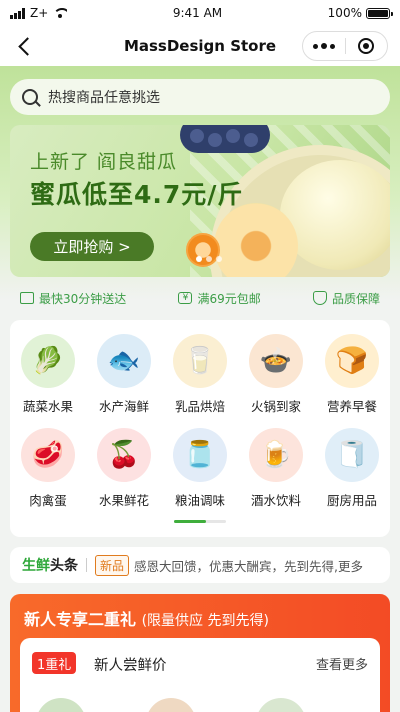 The height and width of the screenshot is (712, 400). Describe the element at coordinates (351, 500) in the screenshot. I see `category-label: 厨房用品` at that location.